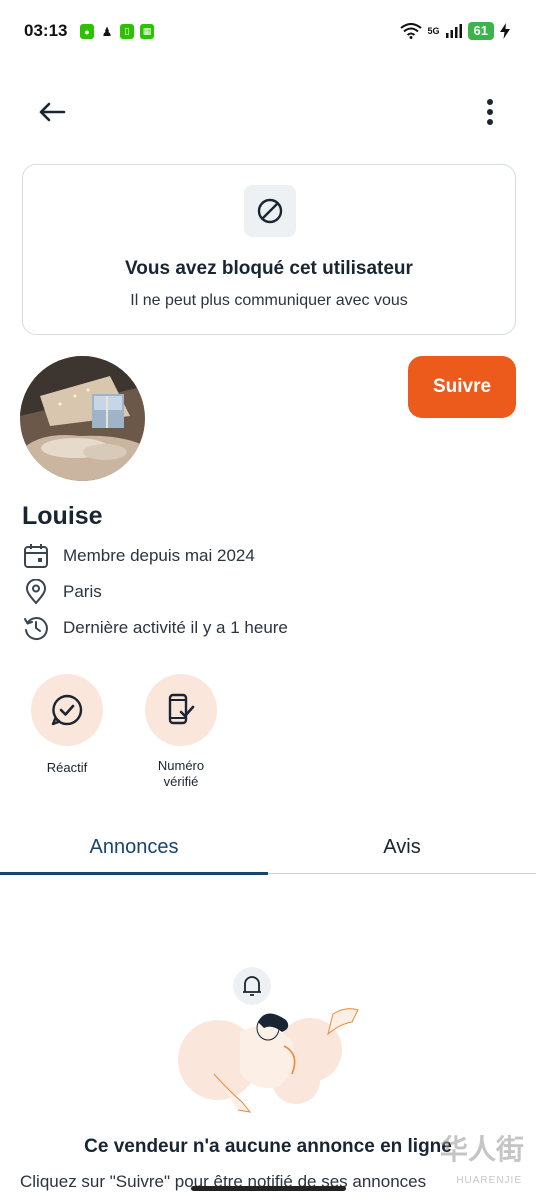  What do you see at coordinates (147, 31) in the screenshot?
I see `app-icon: ▦` at bounding box center [147, 31].